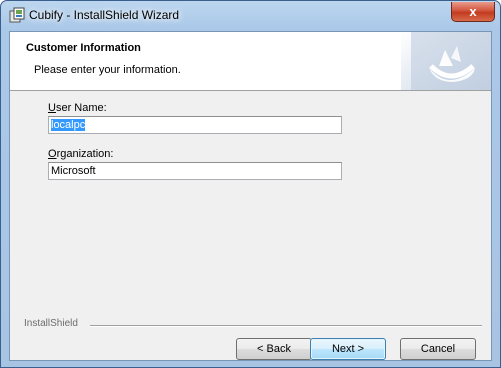  I want to click on user-name-label: User Name:, so click(77, 108).